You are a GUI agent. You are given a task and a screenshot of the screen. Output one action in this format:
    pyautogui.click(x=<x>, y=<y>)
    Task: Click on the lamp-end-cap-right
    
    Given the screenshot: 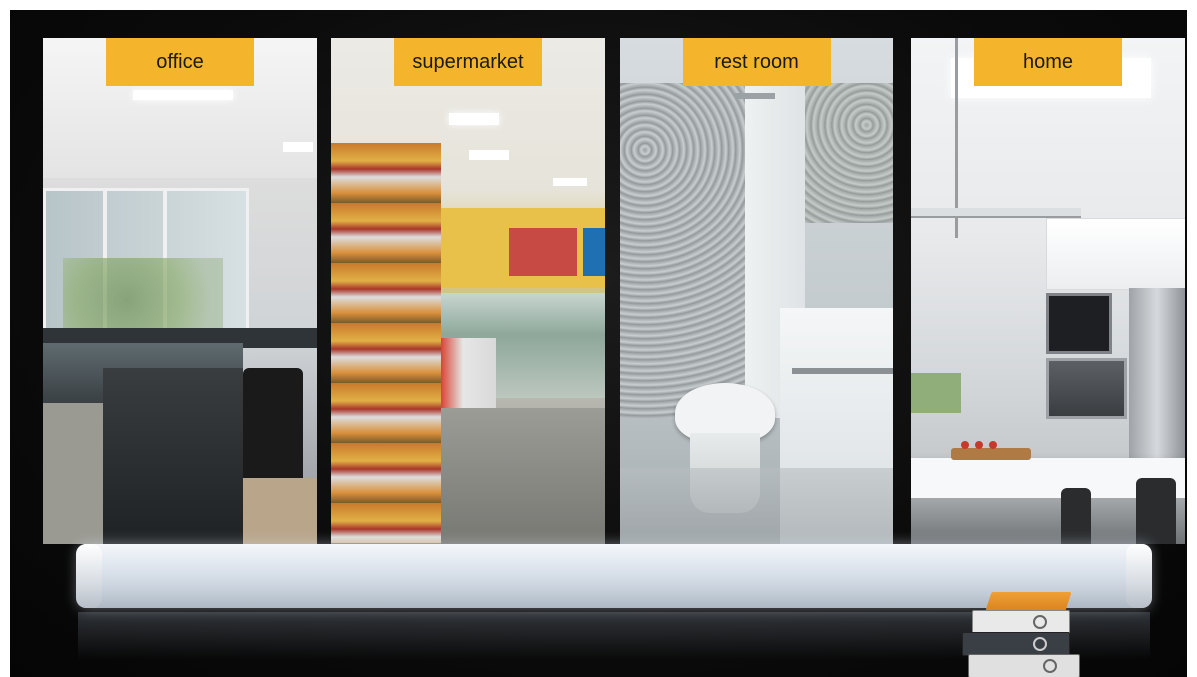 What is the action you would take?
    pyautogui.click(x=1139, y=576)
    